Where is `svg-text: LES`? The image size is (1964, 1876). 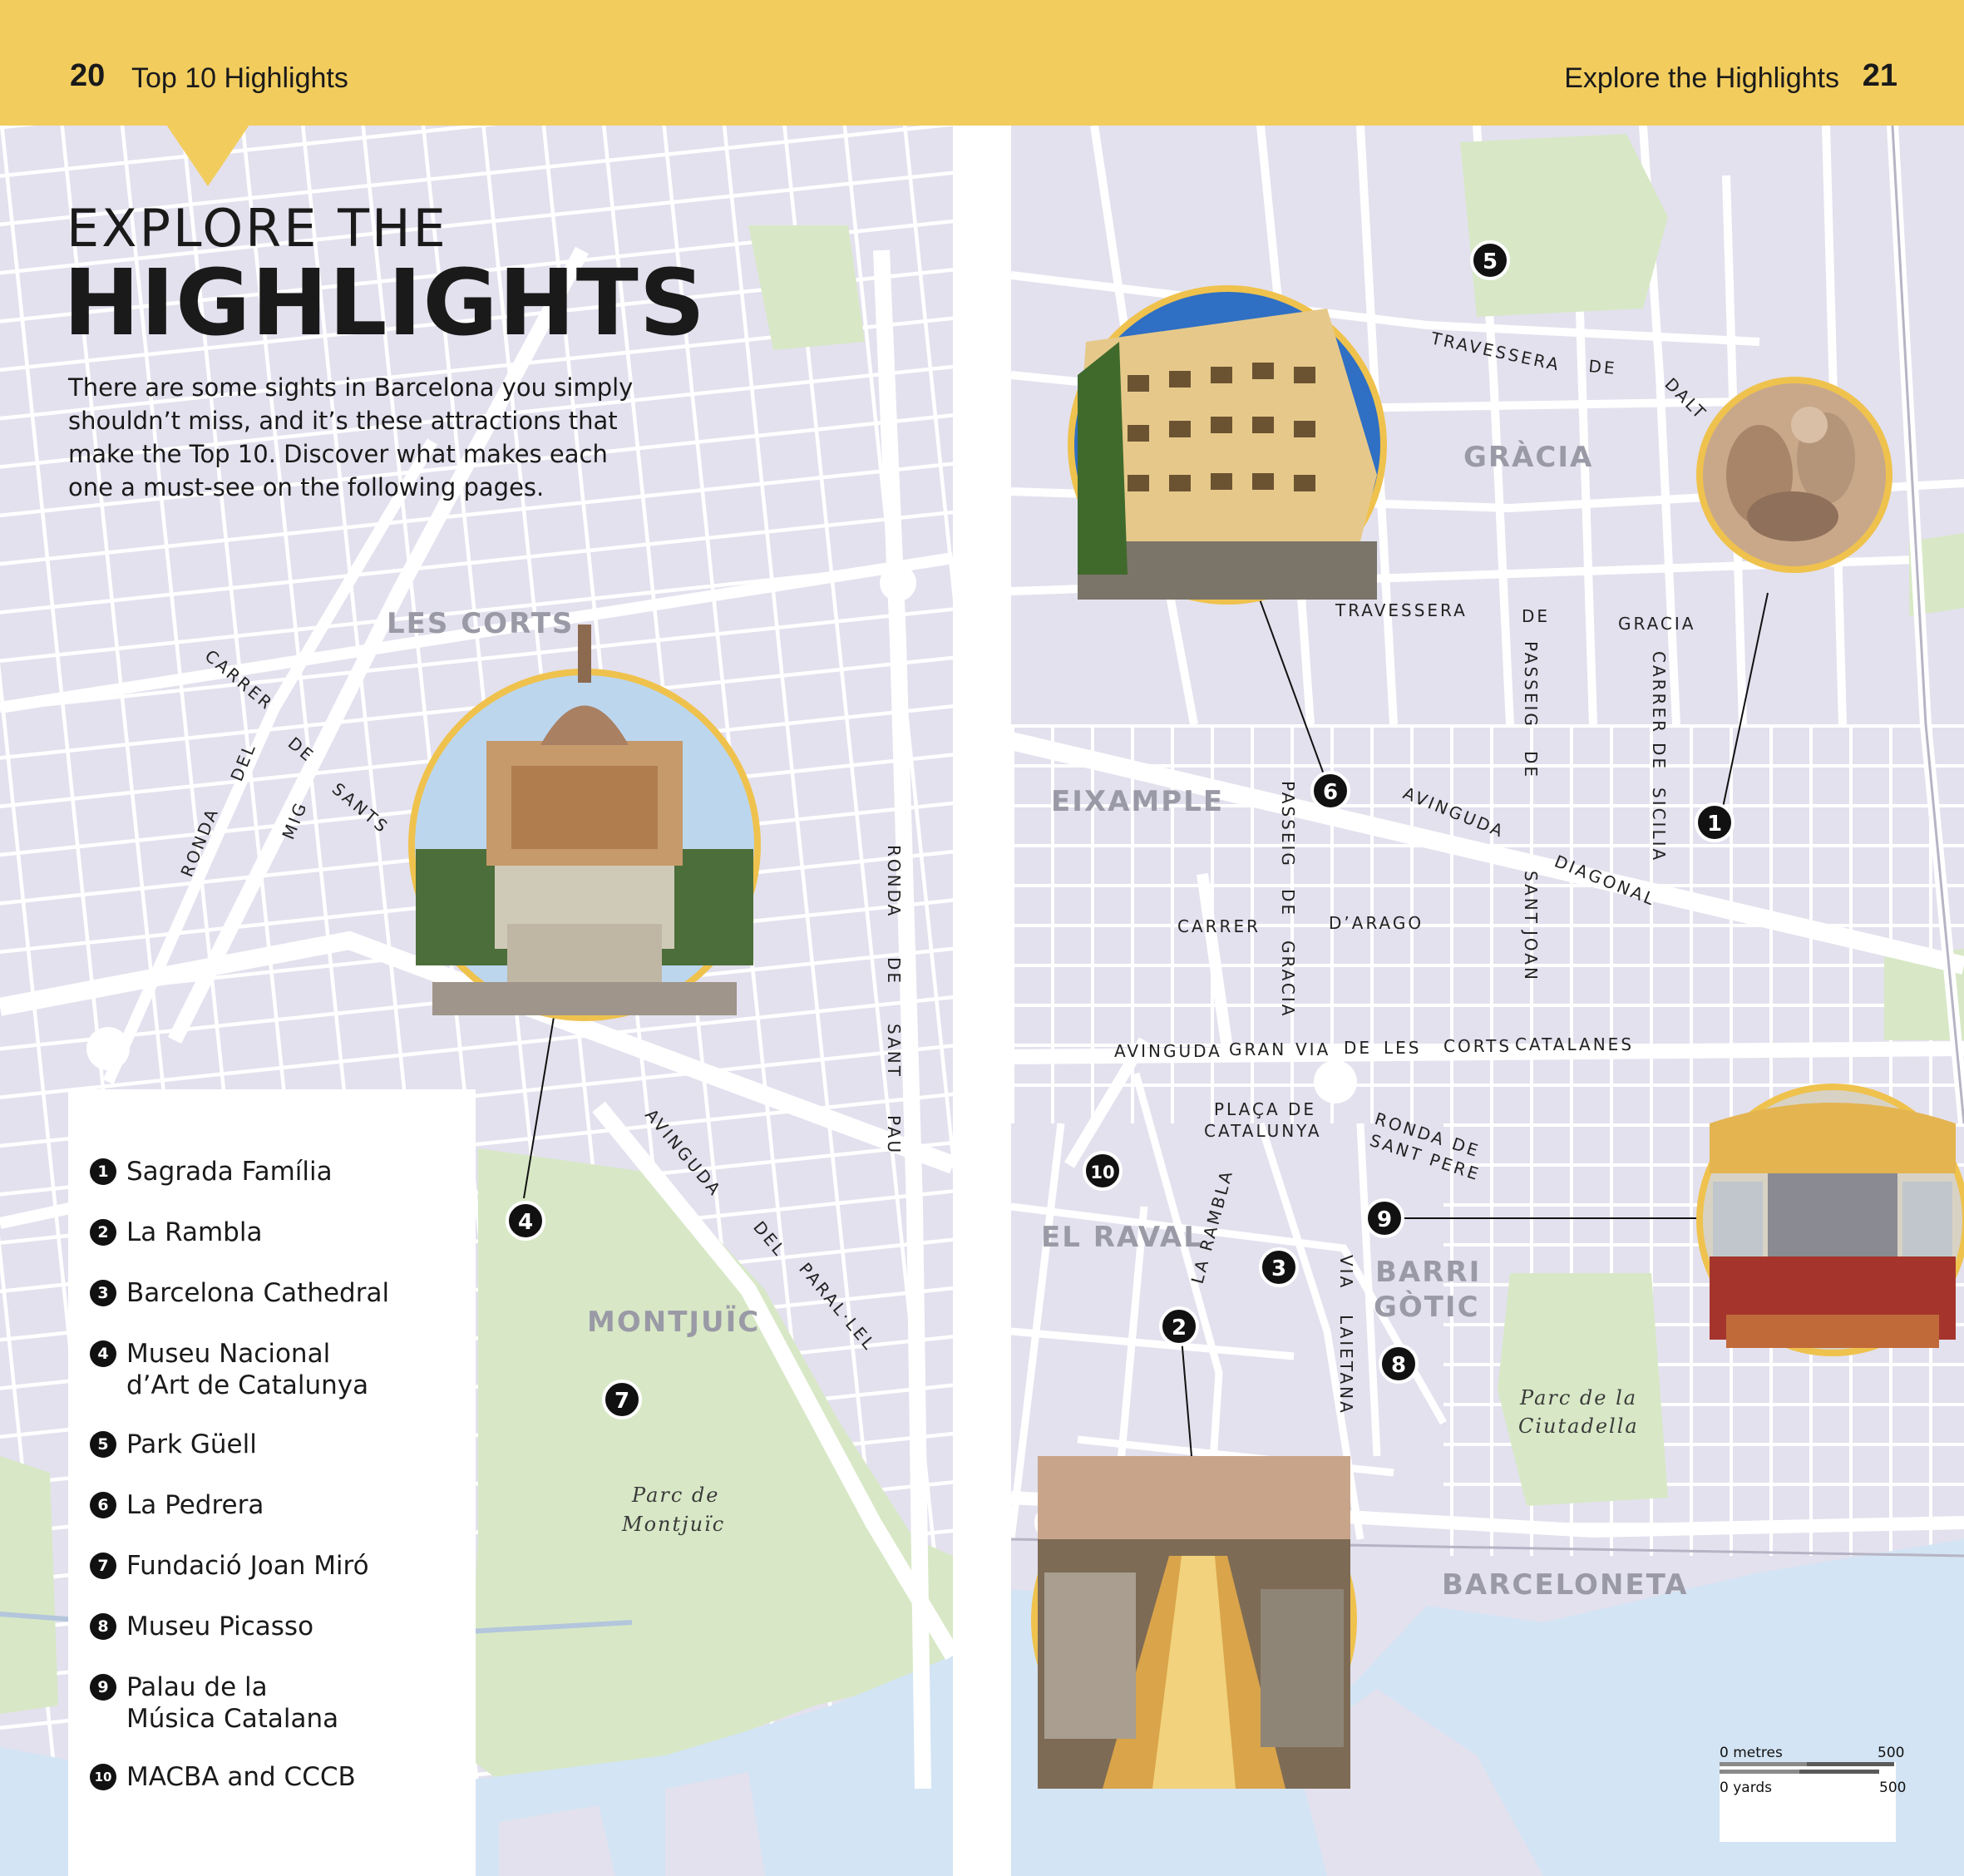 svg-text: LES is located at coordinates (1402, 1048).